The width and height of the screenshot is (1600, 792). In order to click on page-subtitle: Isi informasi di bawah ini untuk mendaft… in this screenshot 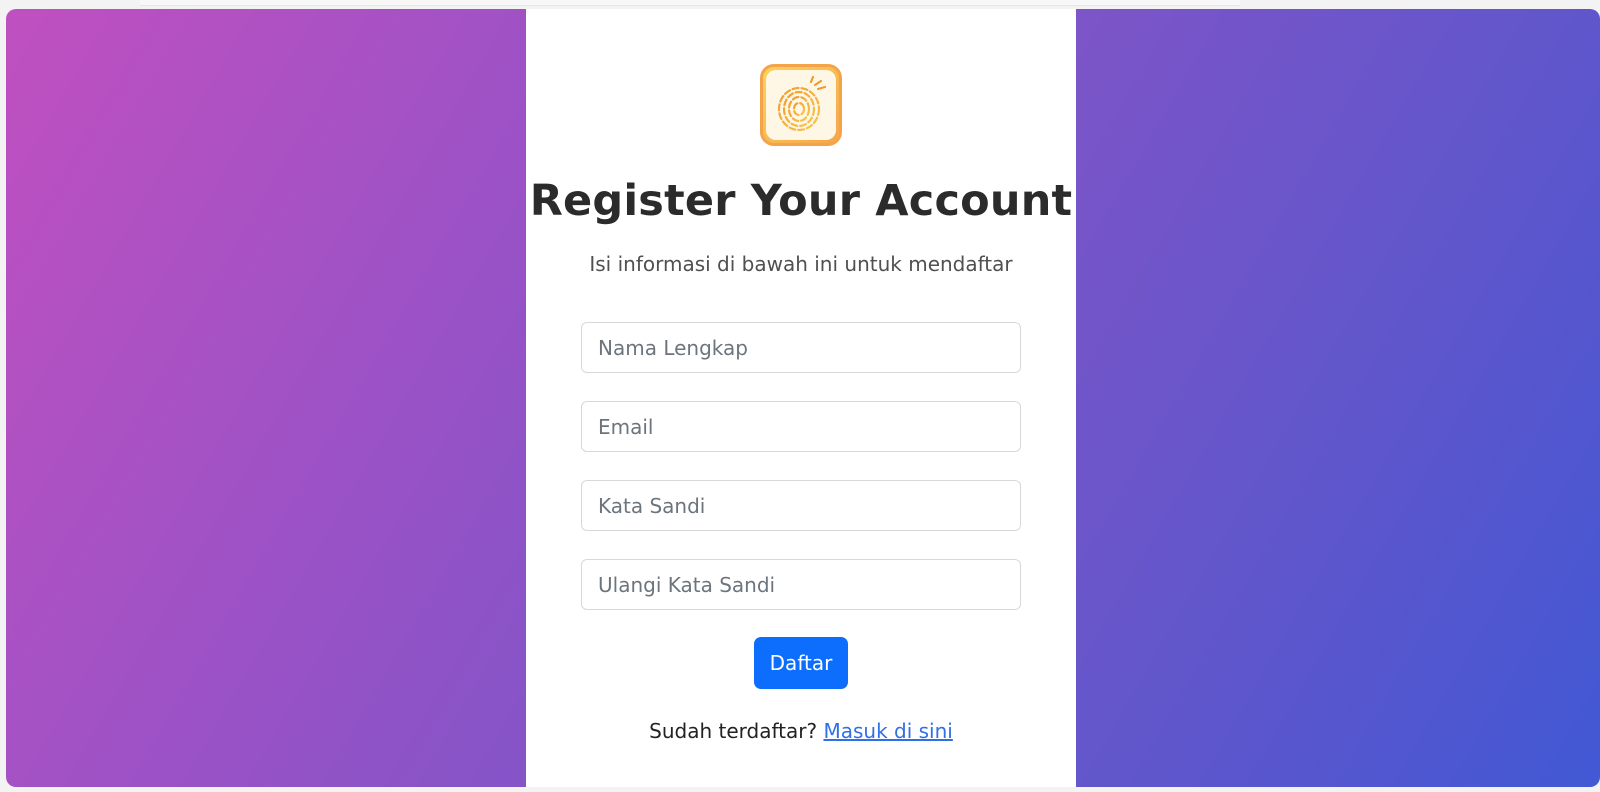, I will do `click(801, 264)`.